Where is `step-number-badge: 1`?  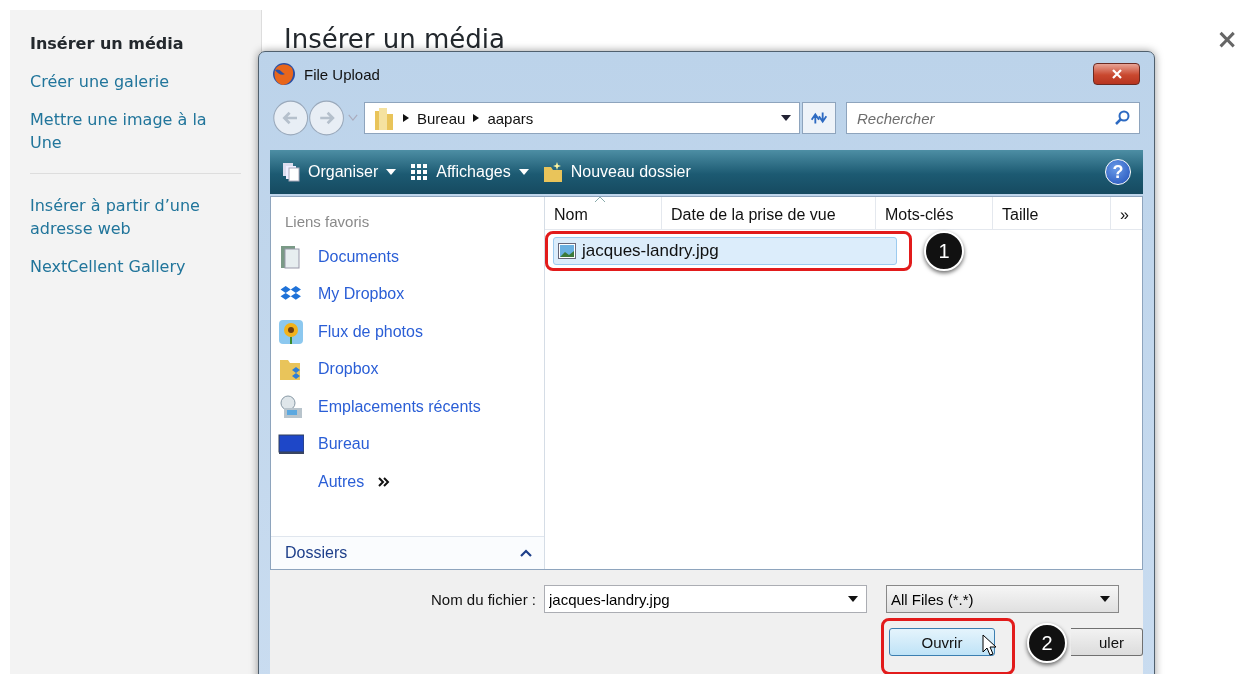
step-number-badge: 1 is located at coordinates (944, 251).